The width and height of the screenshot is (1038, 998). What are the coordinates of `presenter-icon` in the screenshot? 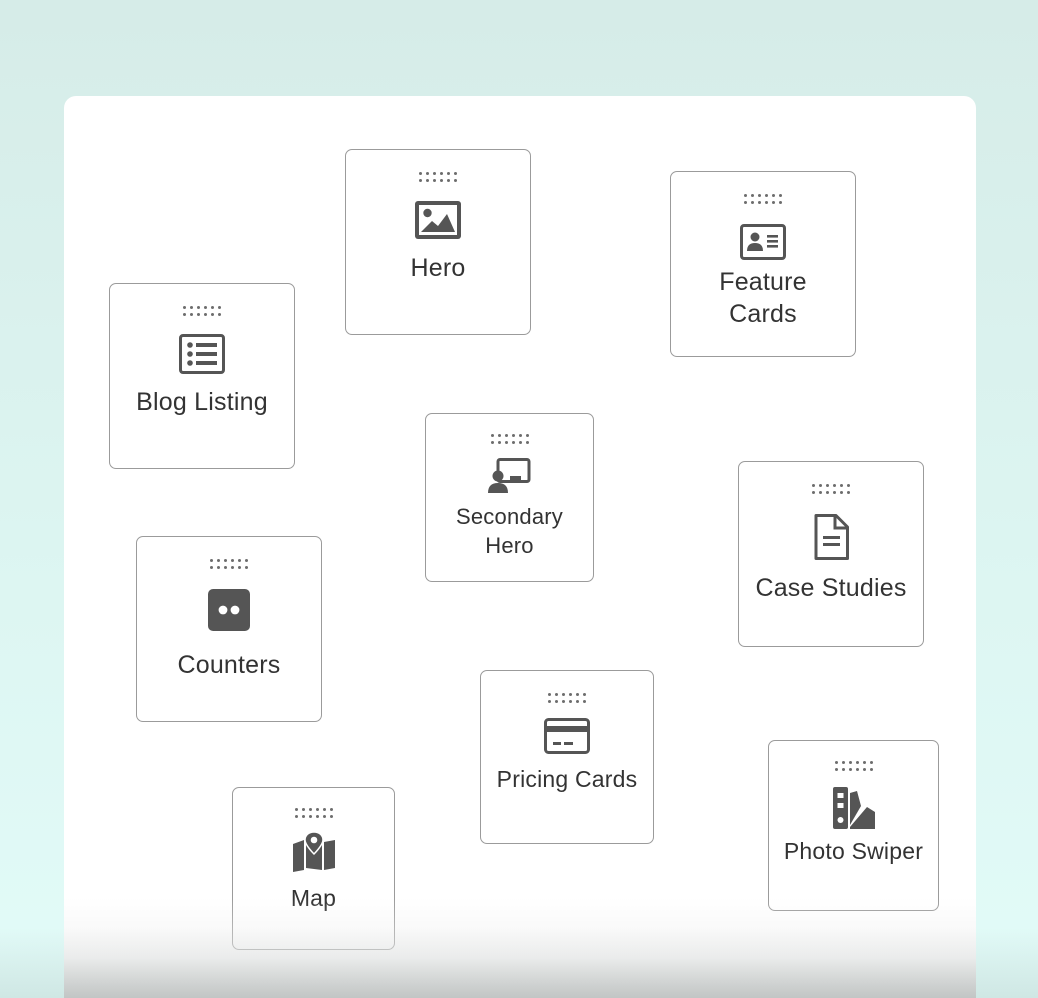 It's located at (510, 476).